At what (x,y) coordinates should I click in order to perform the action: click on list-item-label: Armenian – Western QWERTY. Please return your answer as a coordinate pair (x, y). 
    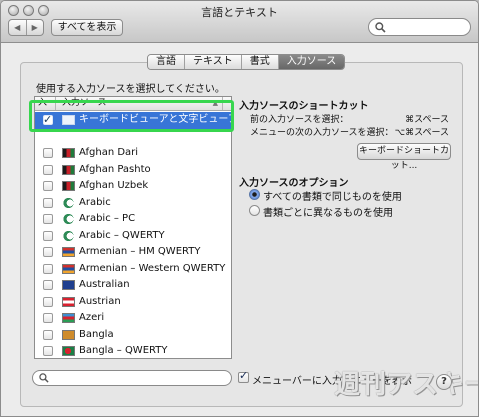
    Looking at the image, I should click on (152, 268).